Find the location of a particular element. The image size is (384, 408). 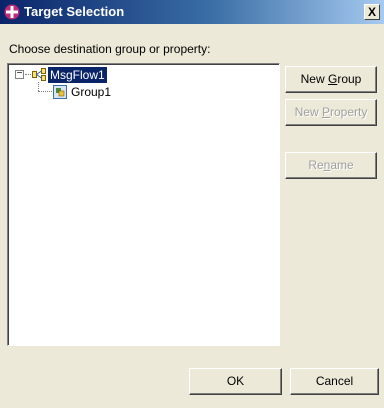

tree-node-group1: Group1 is located at coordinates (91, 92).